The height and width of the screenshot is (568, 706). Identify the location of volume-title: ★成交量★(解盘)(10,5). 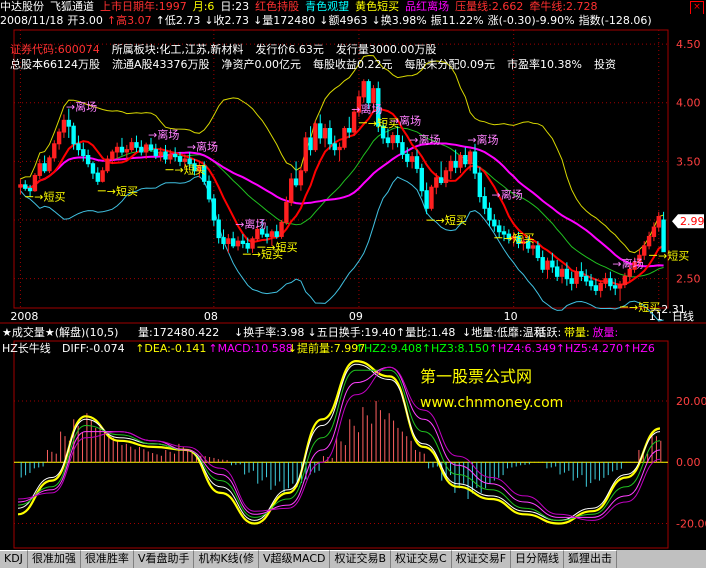
(60, 332).